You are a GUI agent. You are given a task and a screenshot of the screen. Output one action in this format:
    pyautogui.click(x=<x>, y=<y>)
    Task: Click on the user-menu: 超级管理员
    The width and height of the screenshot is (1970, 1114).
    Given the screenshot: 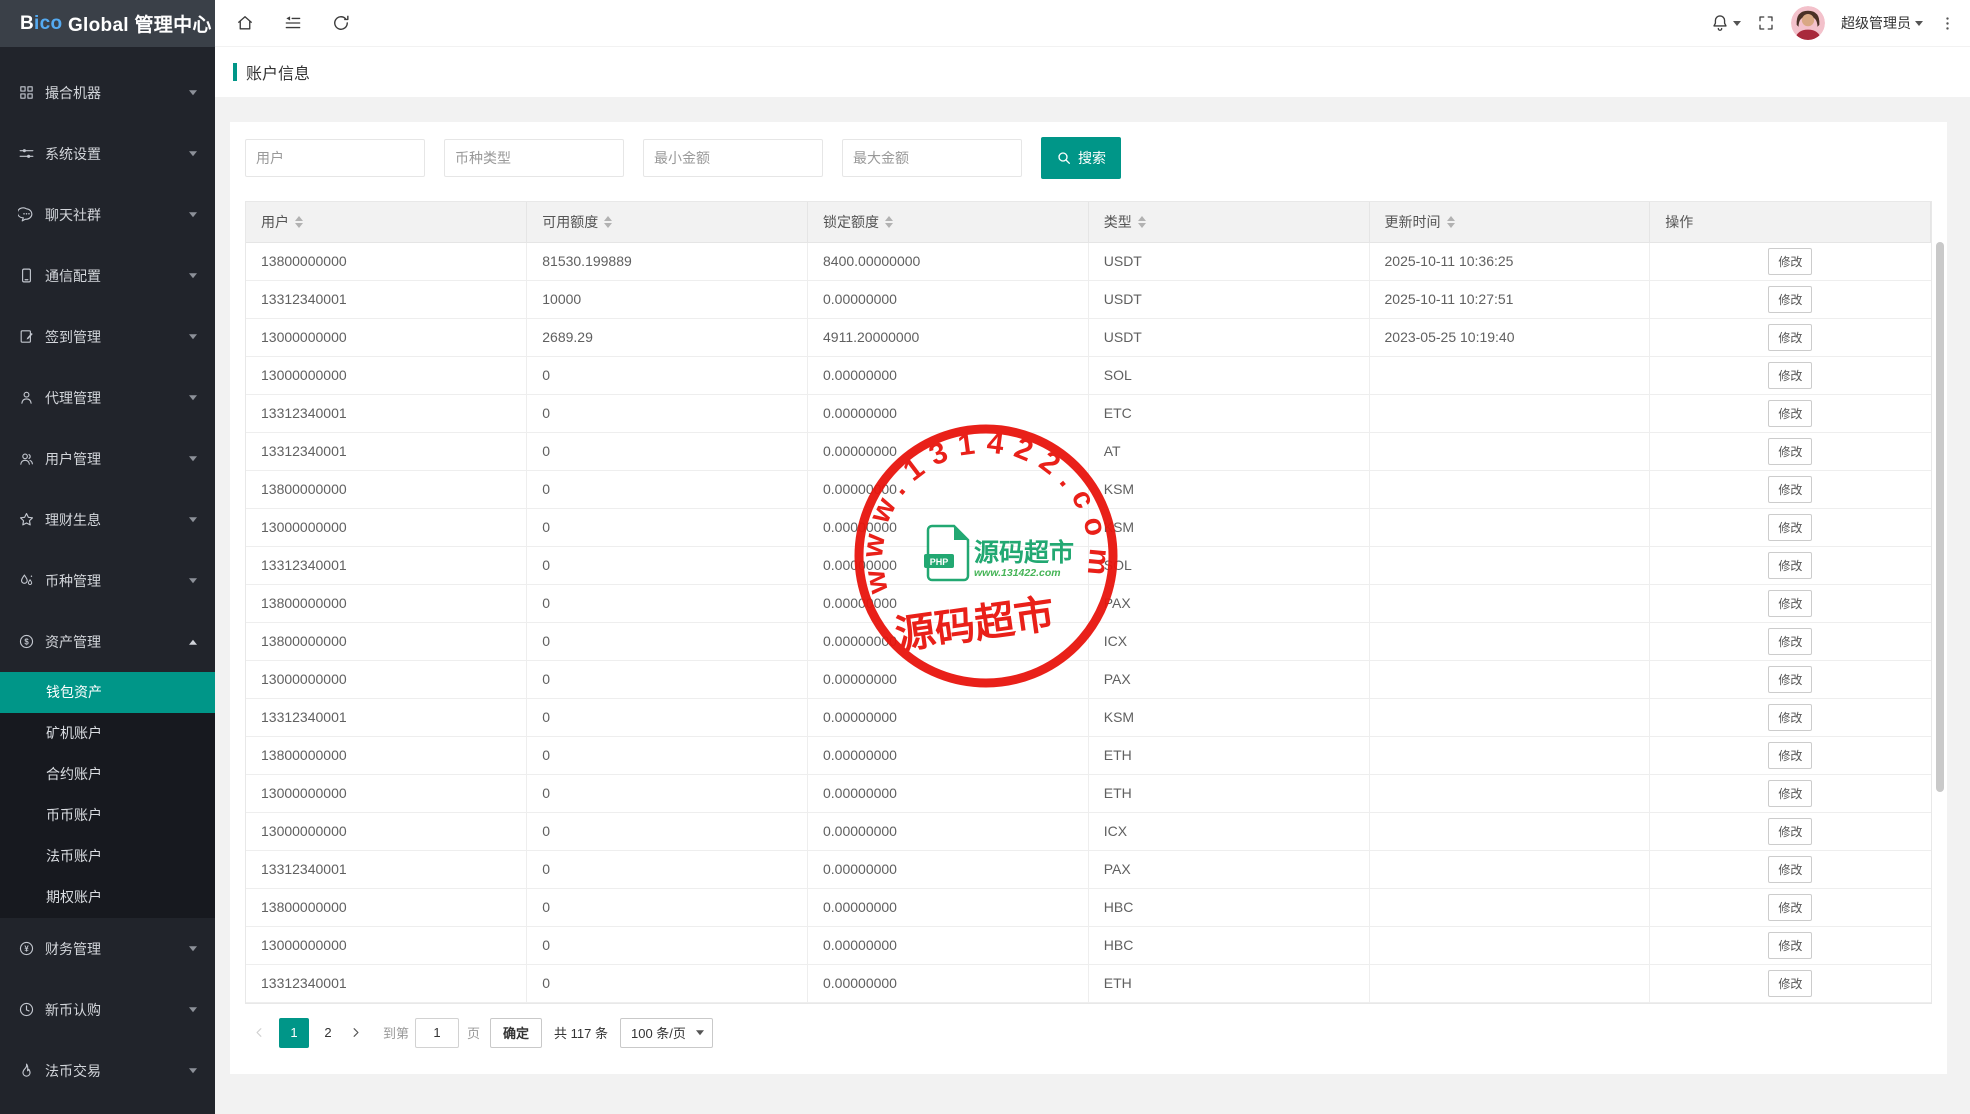 What is the action you would take?
    pyautogui.click(x=1882, y=23)
    